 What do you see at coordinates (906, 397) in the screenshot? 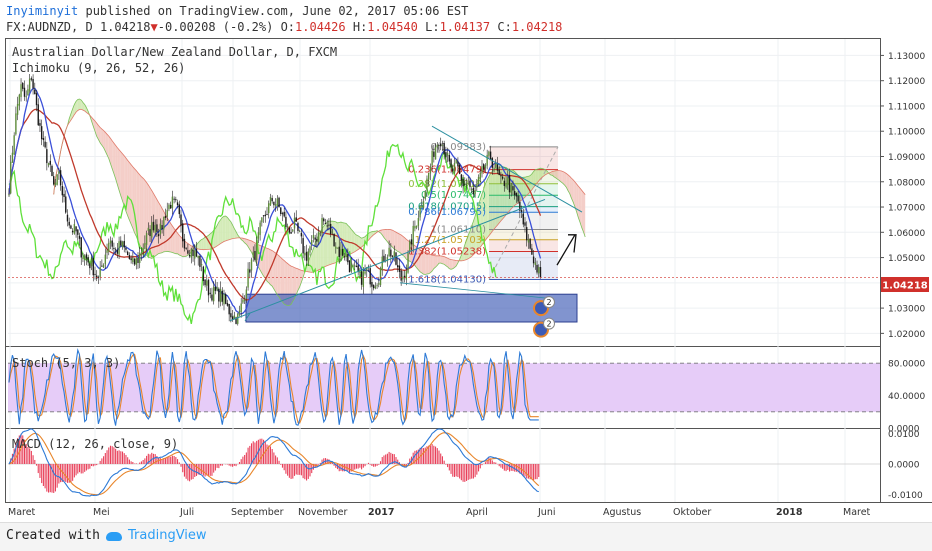
I see `stoch-tick-label: 40.0000` at bounding box center [906, 397].